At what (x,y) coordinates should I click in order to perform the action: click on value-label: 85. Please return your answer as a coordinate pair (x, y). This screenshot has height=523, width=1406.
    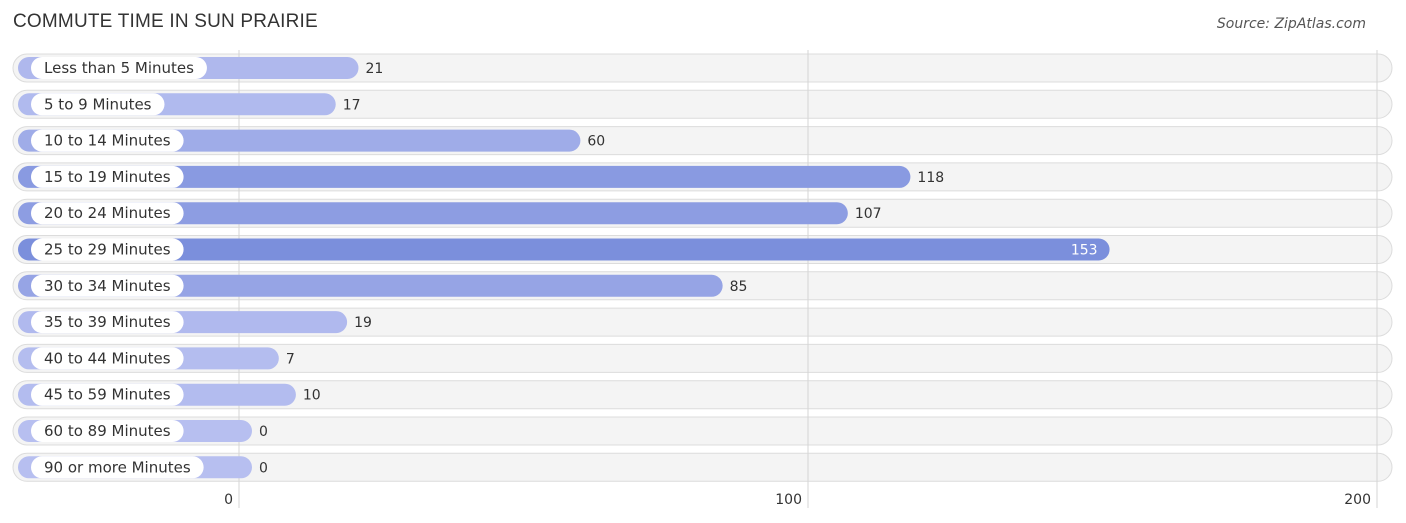
    Looking at the image, I should click on (739, 287).